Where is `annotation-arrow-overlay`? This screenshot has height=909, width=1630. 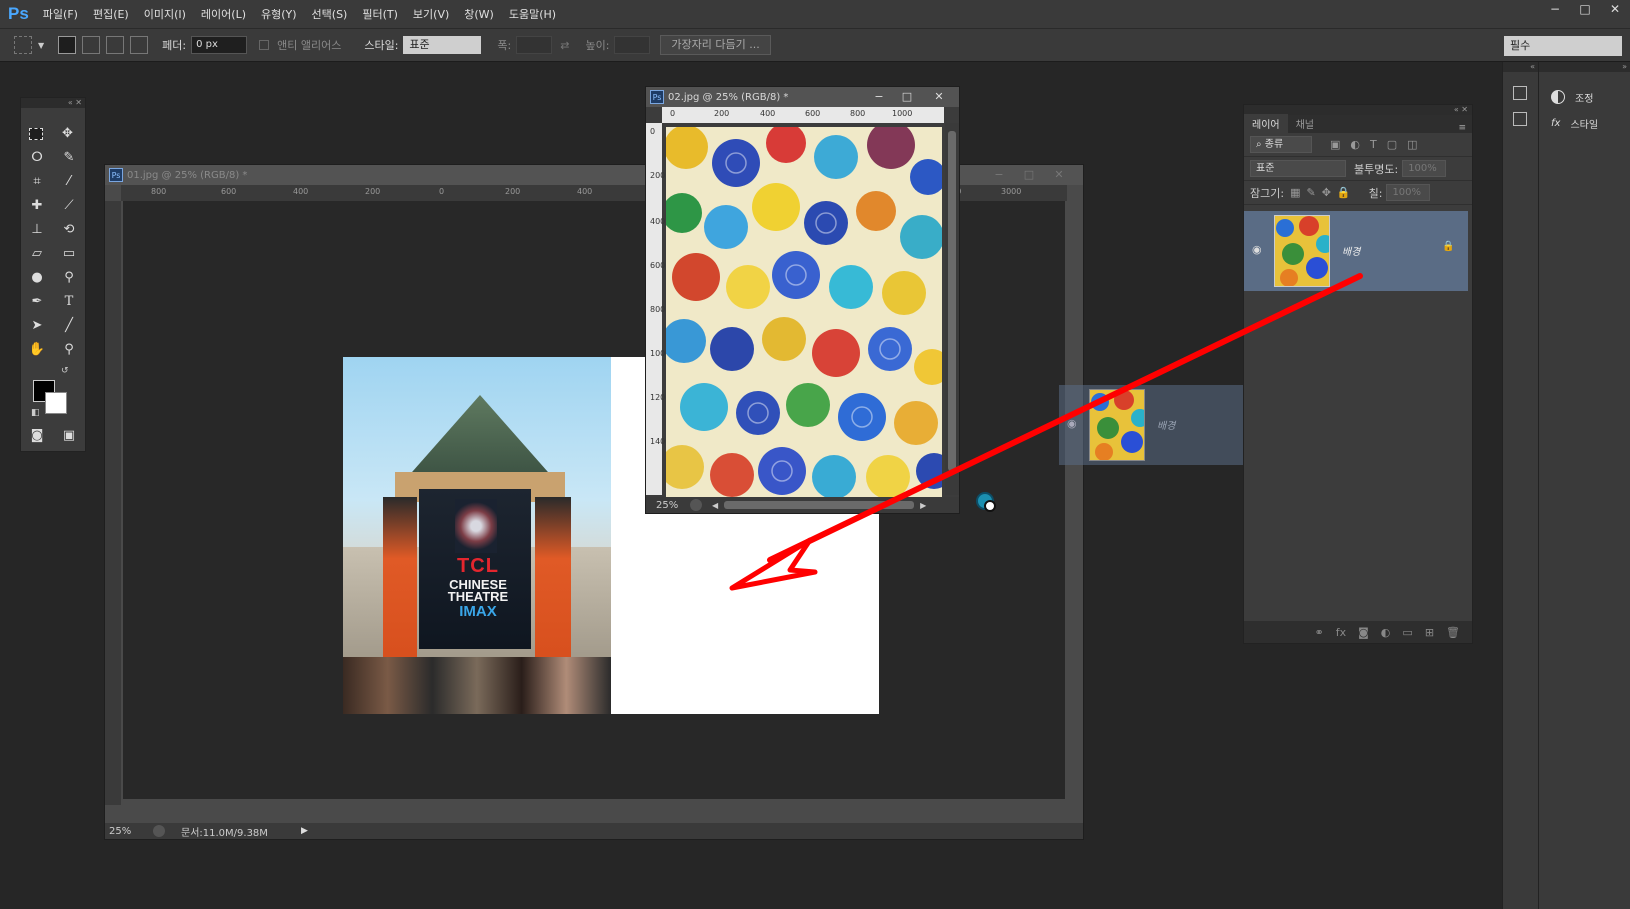
annotation-arrow-overlay is located at coordinates (1046, 432).